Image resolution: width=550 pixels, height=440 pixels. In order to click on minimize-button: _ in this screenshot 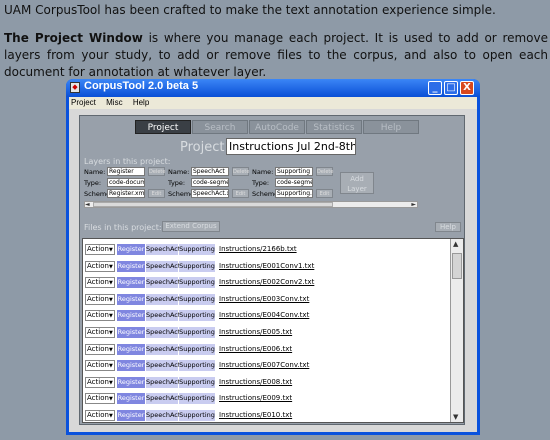, I will do `click(435, 88)`.